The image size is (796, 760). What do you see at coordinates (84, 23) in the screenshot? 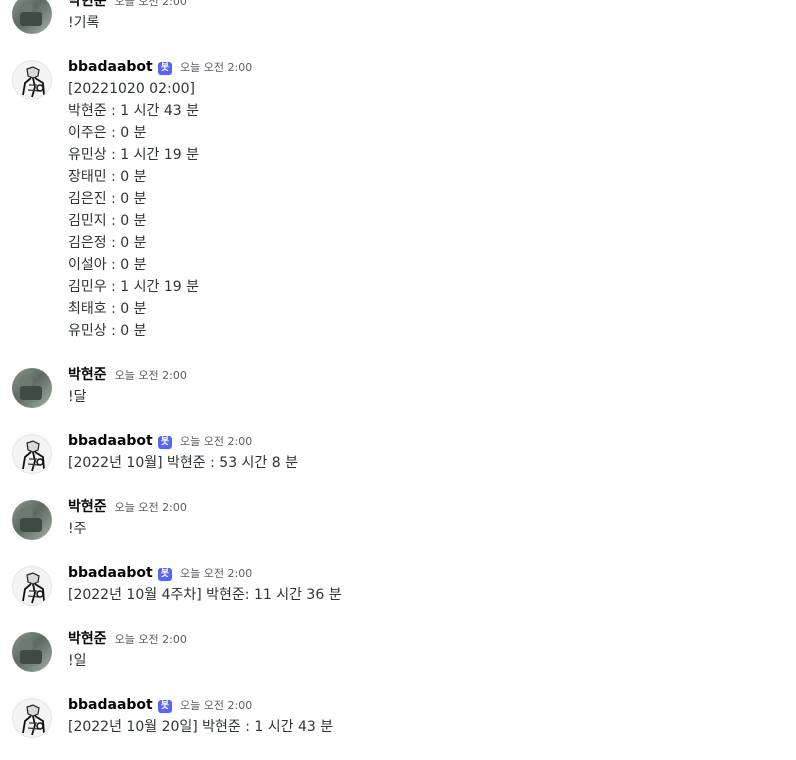
I see `message-text: !기록` at bounding box center [84, 23].